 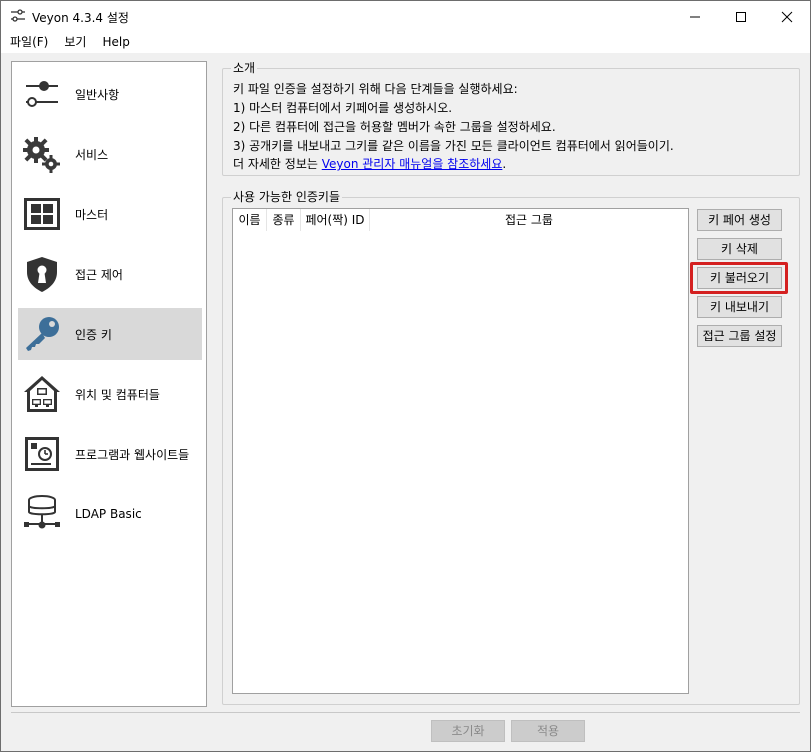 I want to click on sidebar-item-auth-keys: 인증 키, so click(x=110, y=334).